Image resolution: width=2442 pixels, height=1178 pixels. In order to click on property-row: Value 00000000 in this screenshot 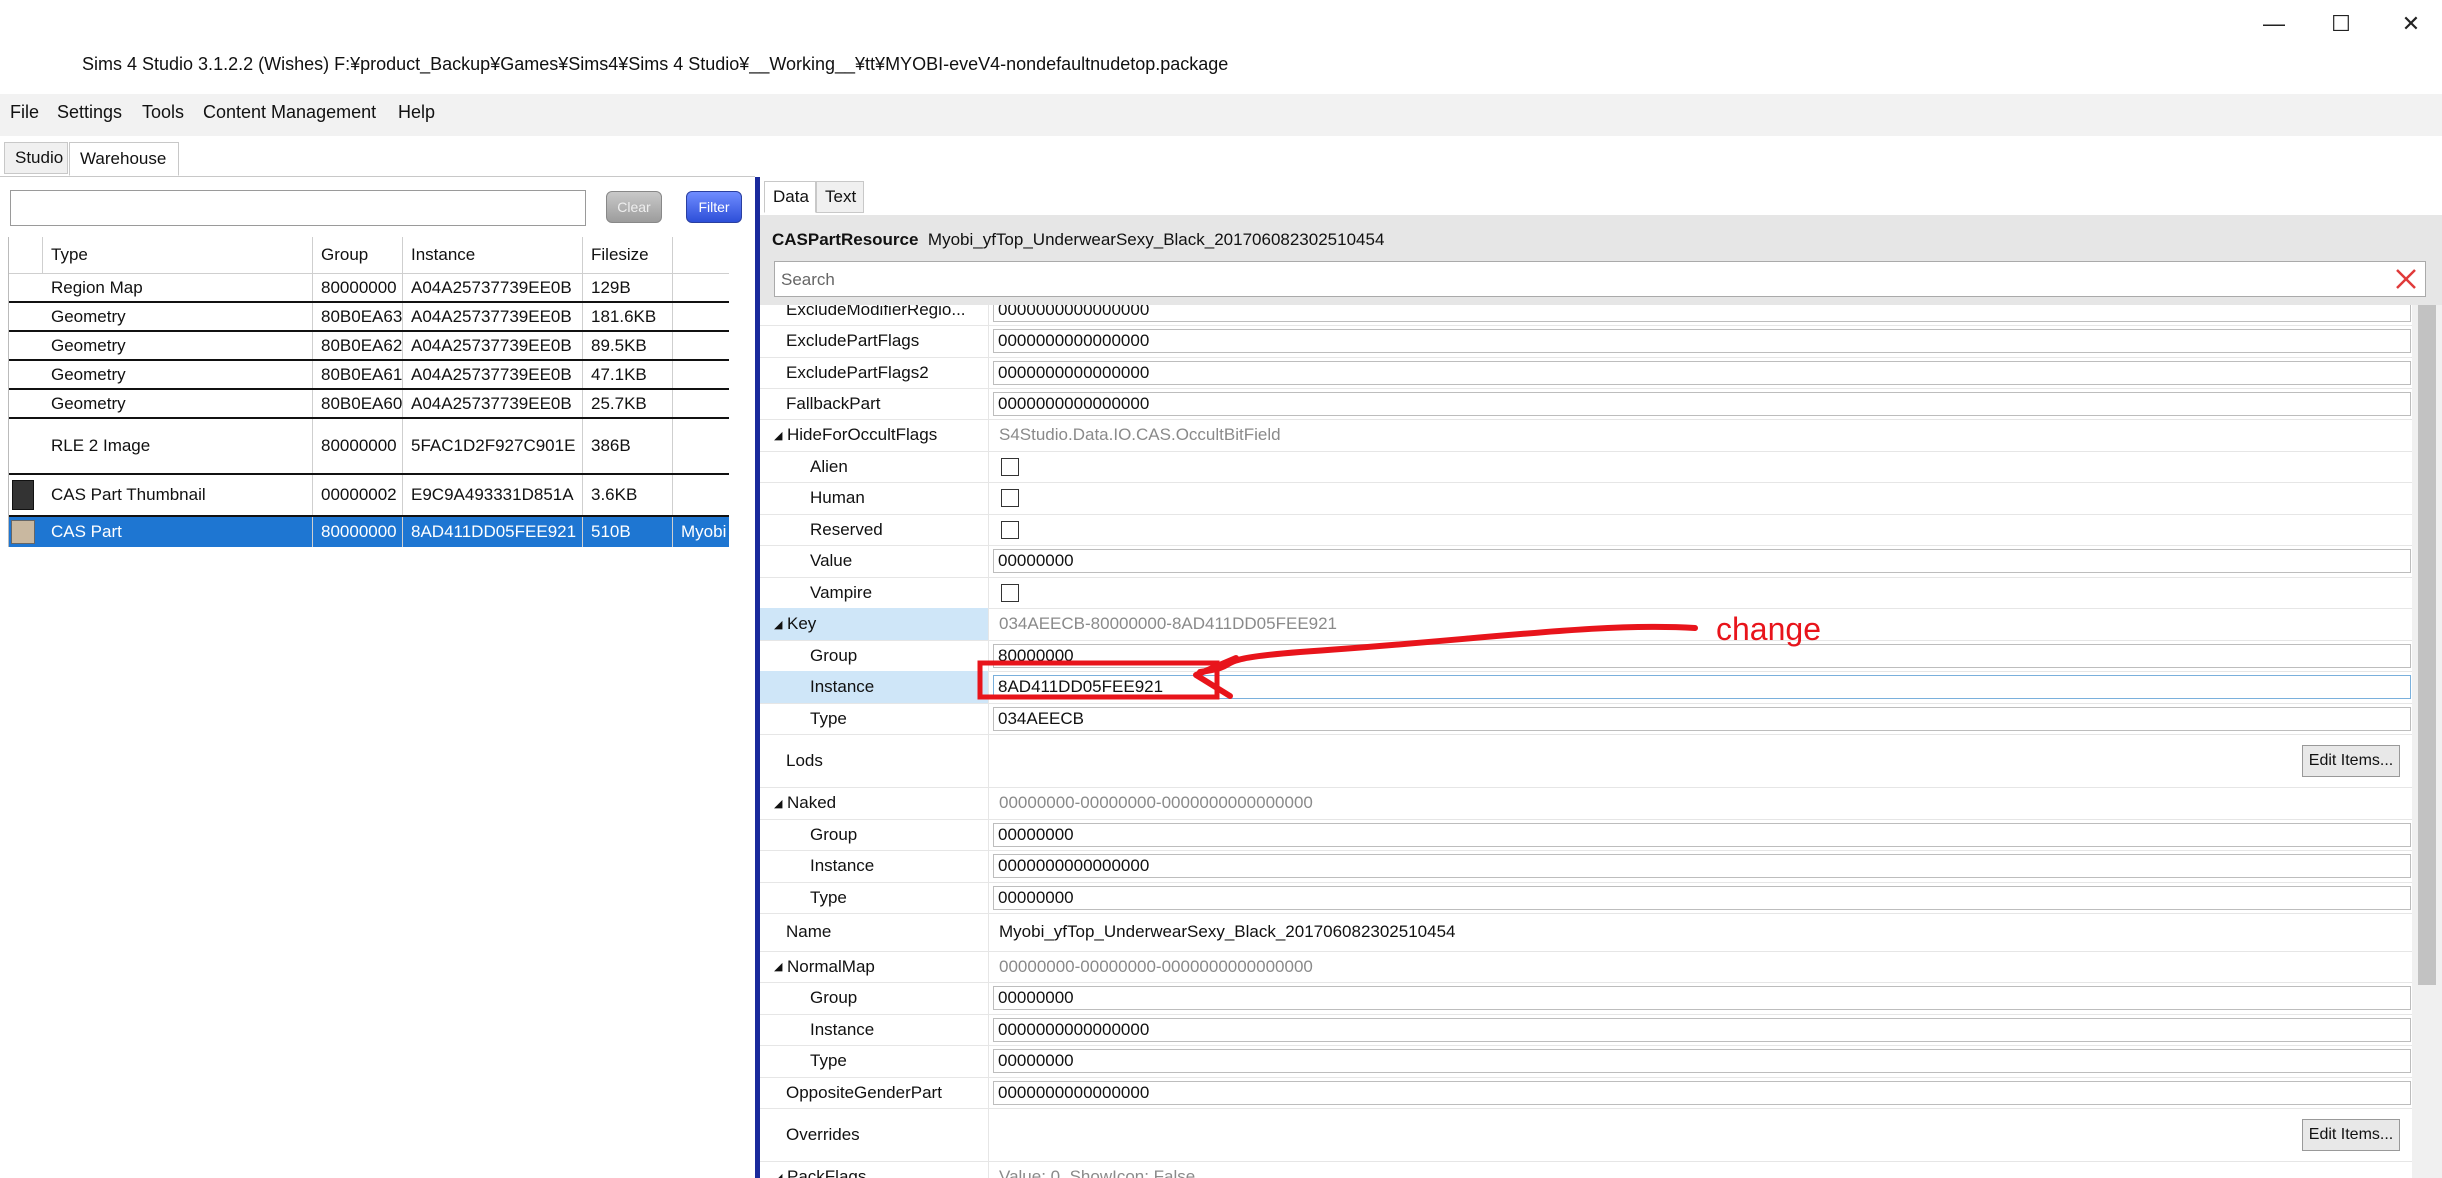, I will do `click(1586, 561)`.